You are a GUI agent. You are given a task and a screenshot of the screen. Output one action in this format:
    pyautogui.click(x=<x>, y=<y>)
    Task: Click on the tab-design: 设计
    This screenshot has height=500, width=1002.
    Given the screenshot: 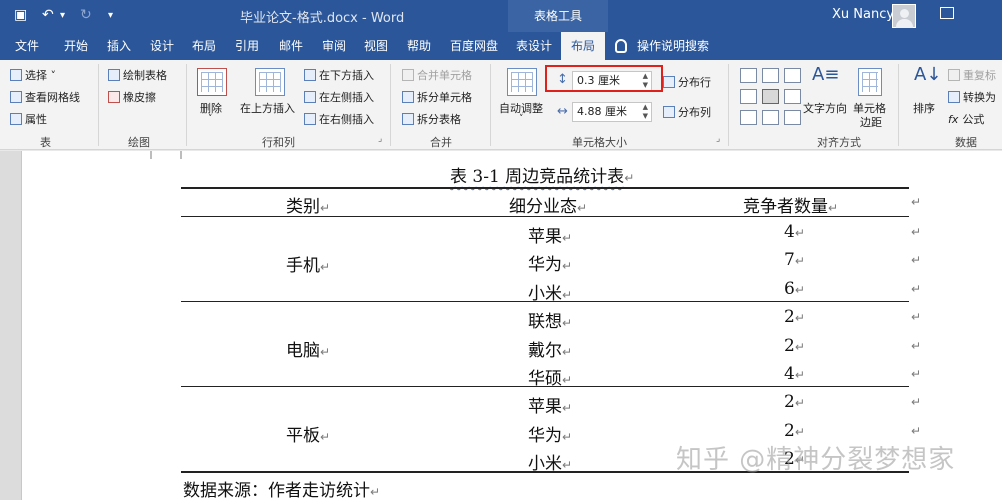 What is the action you would take?
    pyautogui.click(x=162, y=46)
    